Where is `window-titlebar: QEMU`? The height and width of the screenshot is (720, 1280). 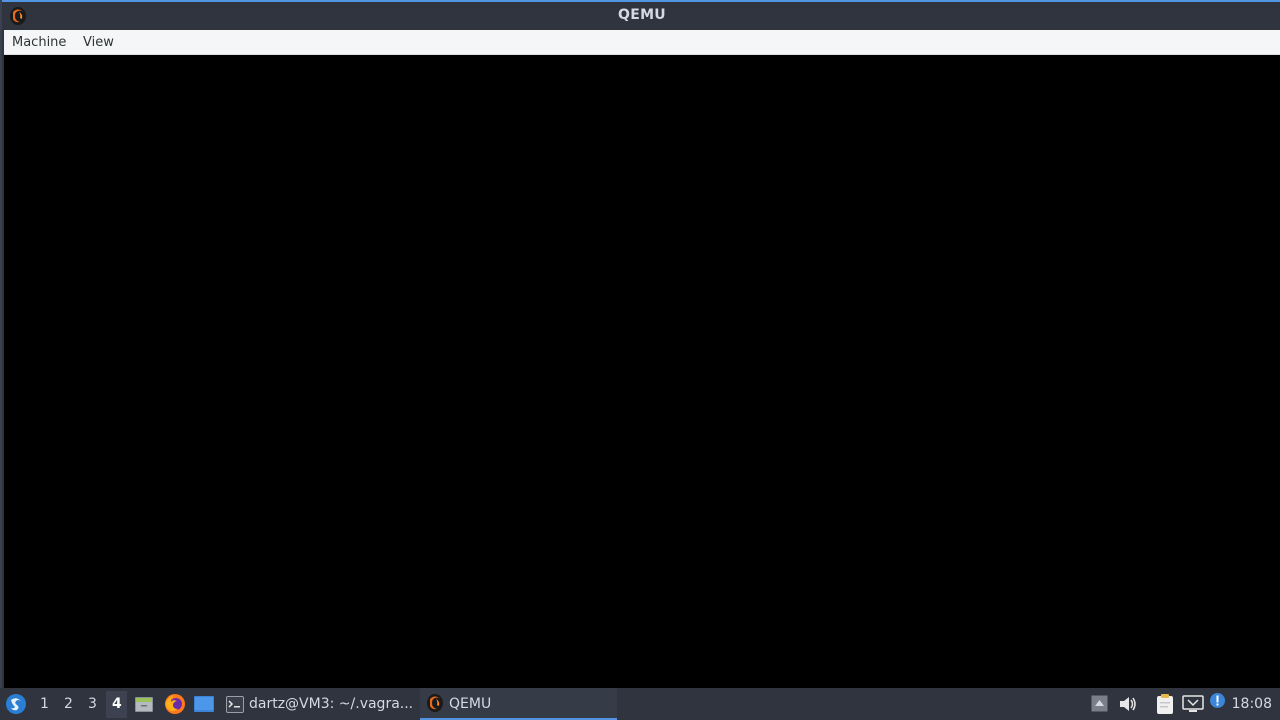 window-titlebar: QEMU is located at coordinates (641, 15).